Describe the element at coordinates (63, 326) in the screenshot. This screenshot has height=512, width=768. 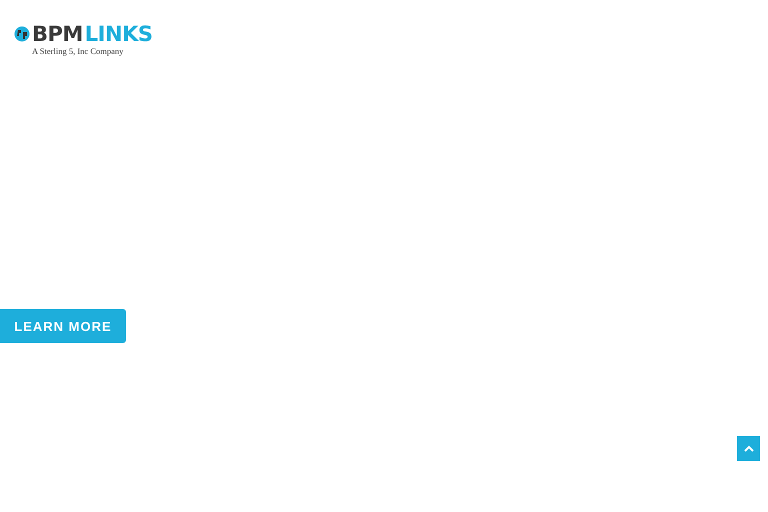
I see `learn-more-button: LEARN MORE` at that location.